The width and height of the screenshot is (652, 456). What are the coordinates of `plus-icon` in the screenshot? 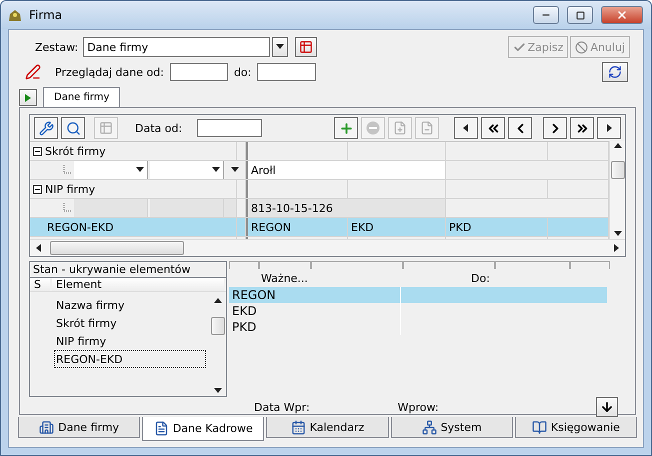 It's located at (346, 128).